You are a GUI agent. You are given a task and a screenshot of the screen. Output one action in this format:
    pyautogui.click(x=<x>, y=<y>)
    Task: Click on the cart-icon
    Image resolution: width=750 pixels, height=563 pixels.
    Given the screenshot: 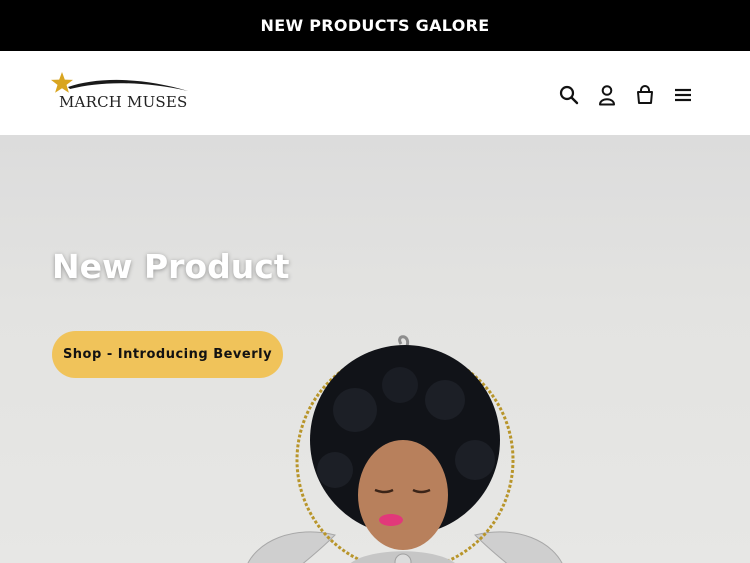 What is the action you would take?
    pyautogui.click(x=645, y=95)
    